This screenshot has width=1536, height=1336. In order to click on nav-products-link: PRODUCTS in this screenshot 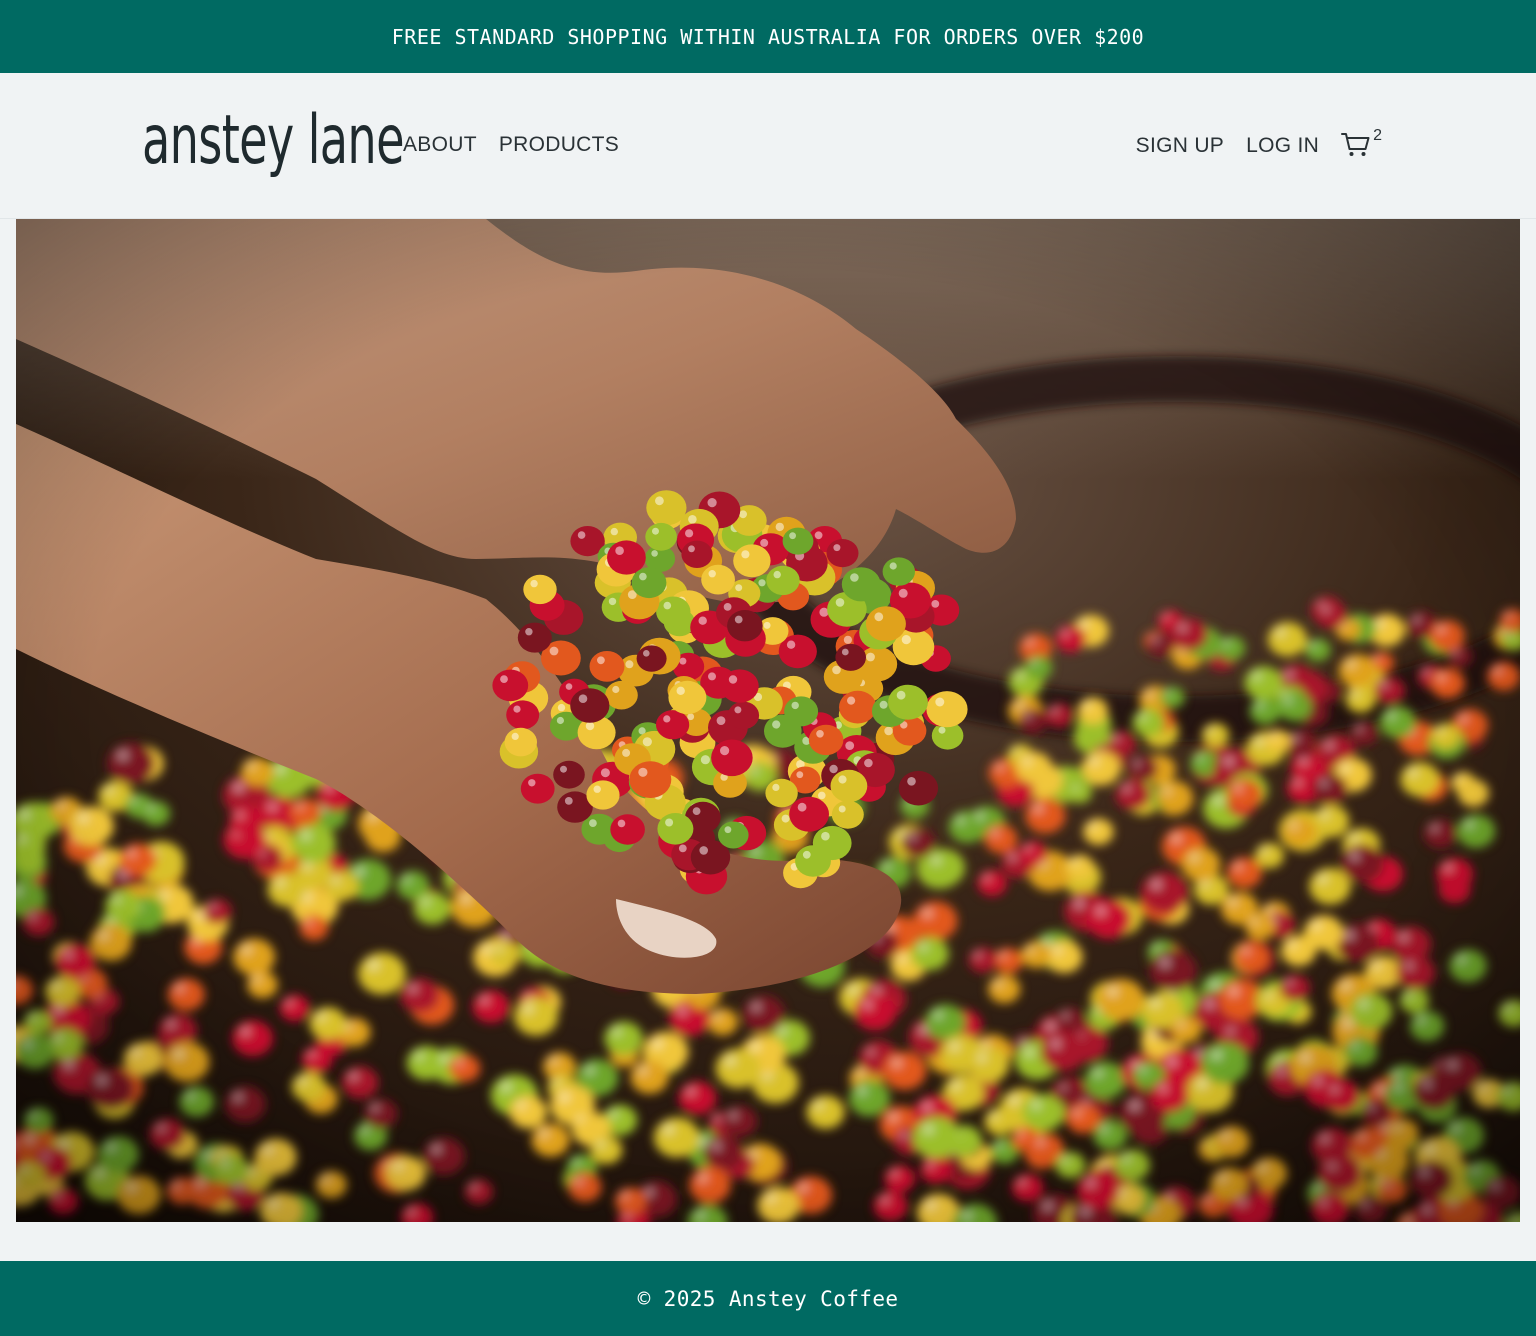, I will do `click(559, 145)`.